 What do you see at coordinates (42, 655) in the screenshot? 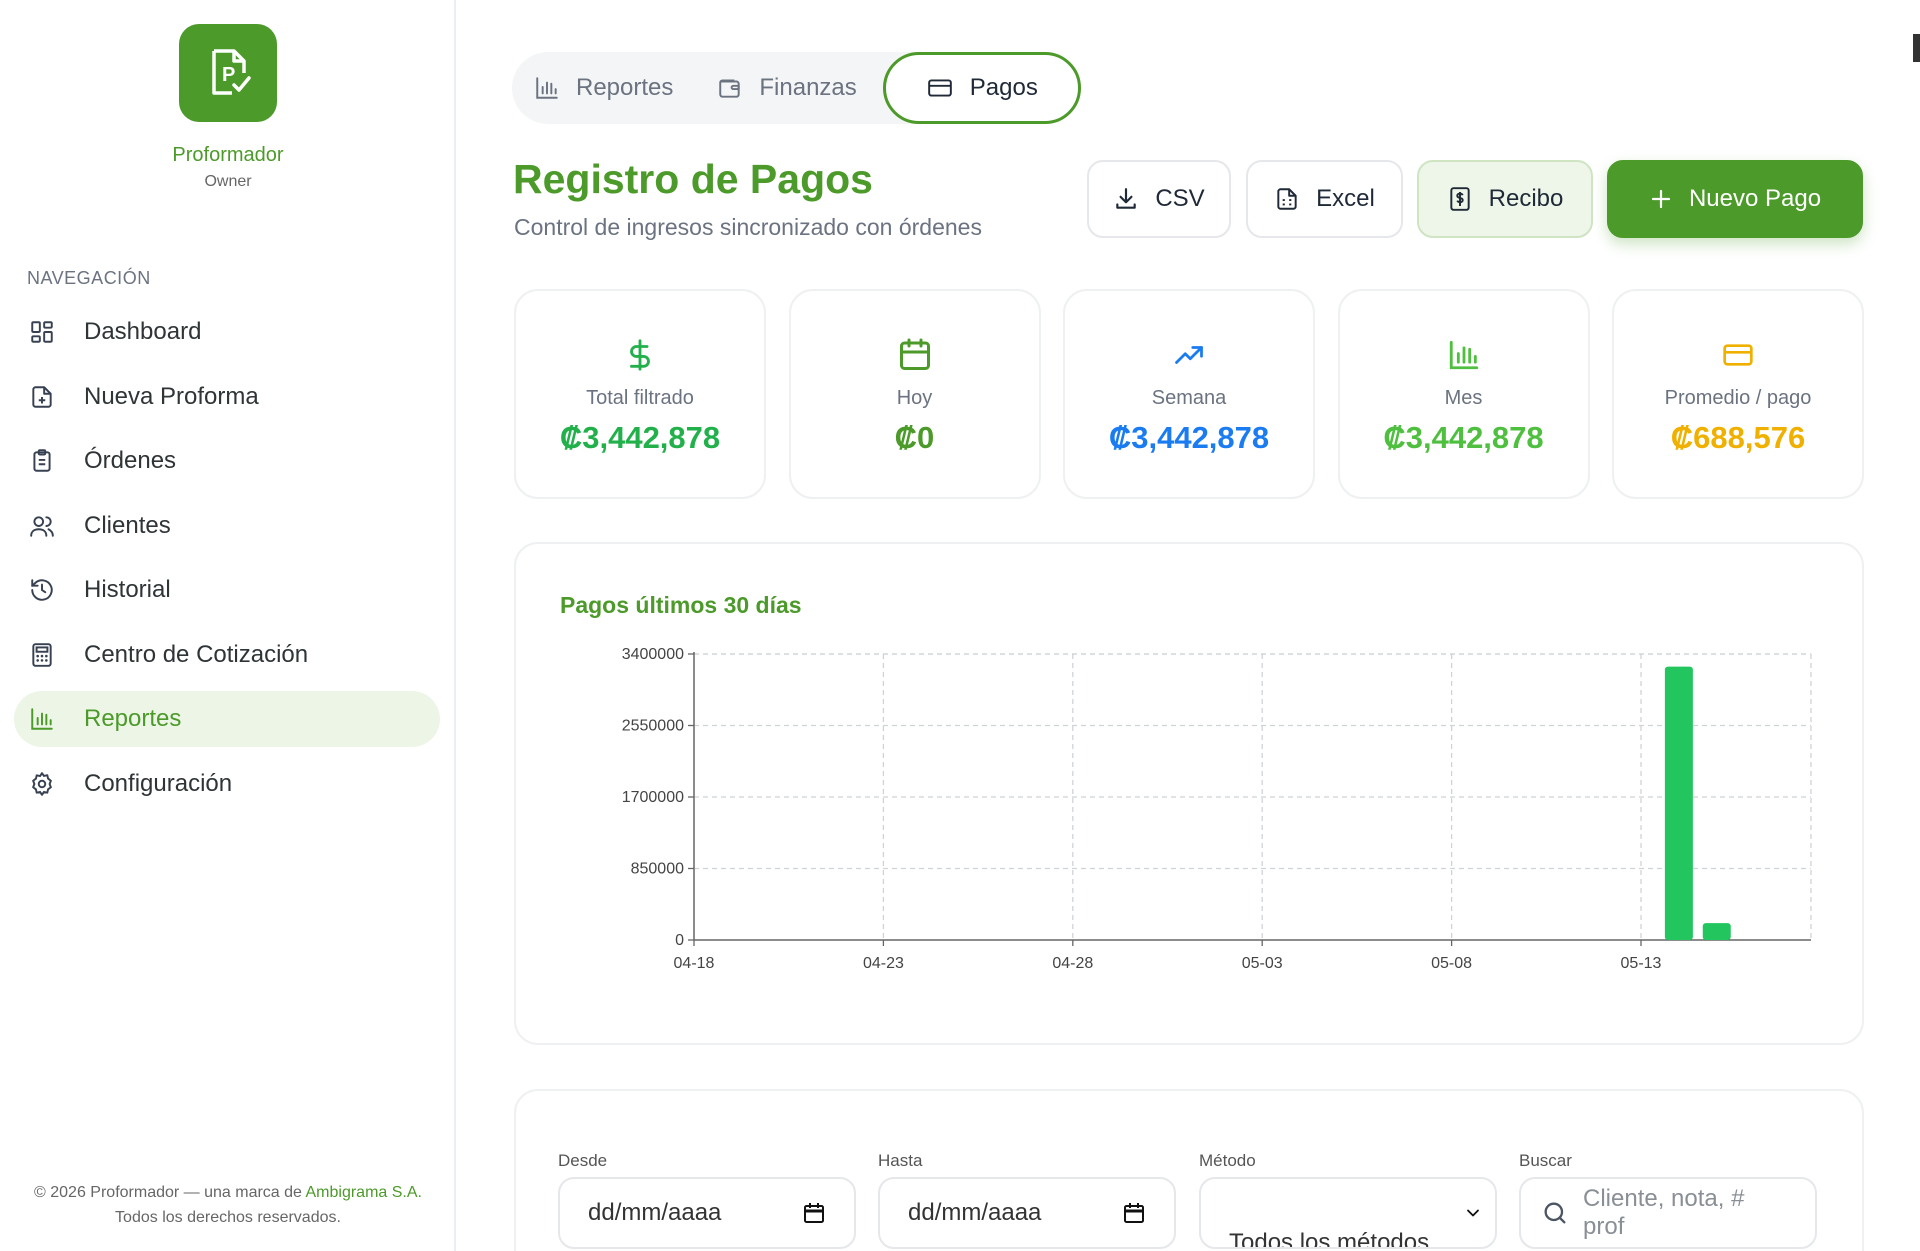
I see `calculator-icon` at bounding box center [42, 655].